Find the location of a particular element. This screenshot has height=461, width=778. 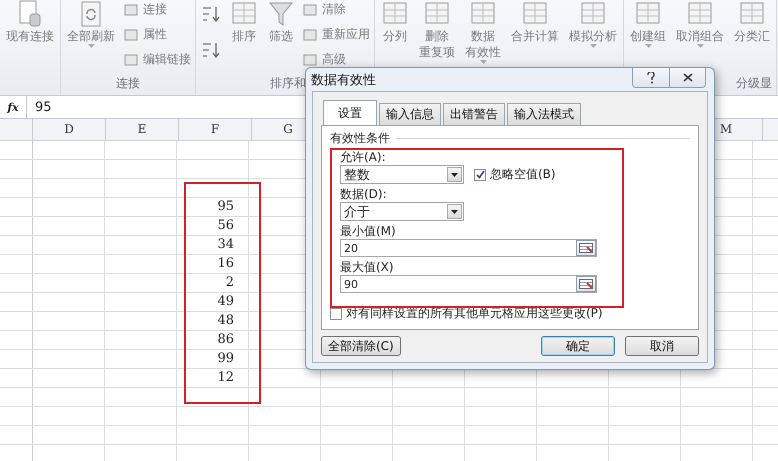

ribbon-button: 全部刷新 is located at coordinates (91, 24).